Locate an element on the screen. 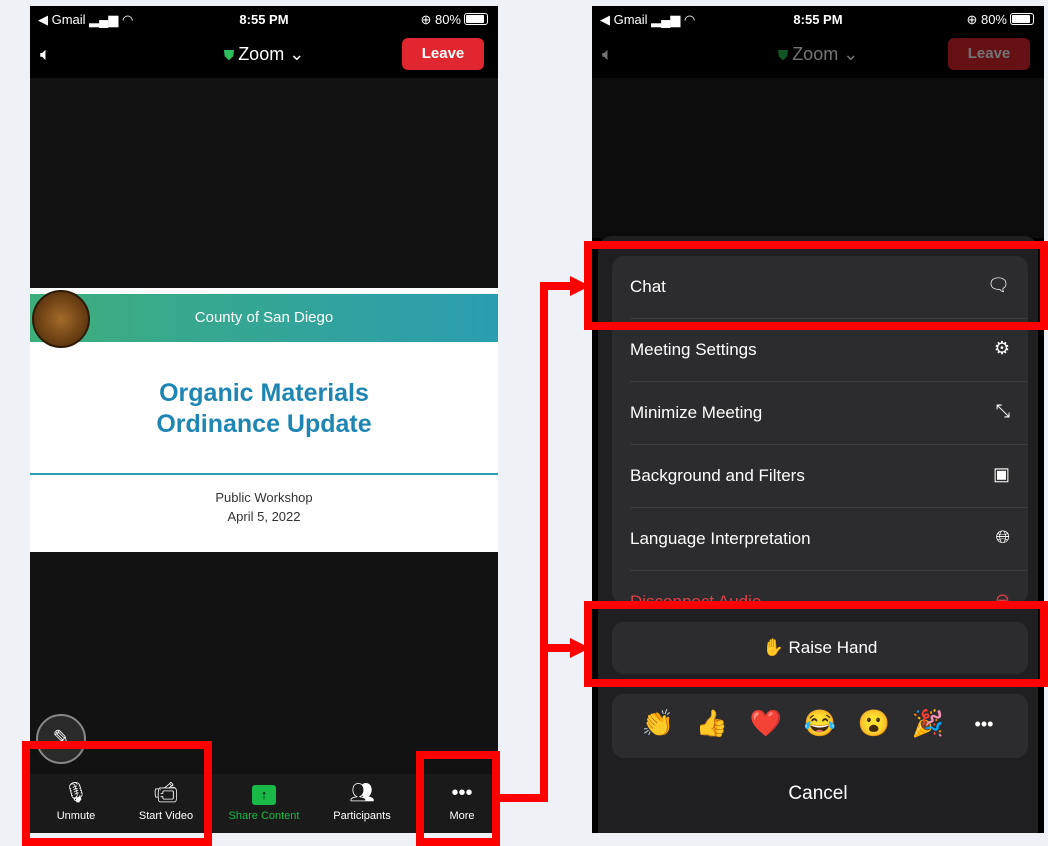  party-reaction-icon: 🎉 is located at coordinates (928, 723).